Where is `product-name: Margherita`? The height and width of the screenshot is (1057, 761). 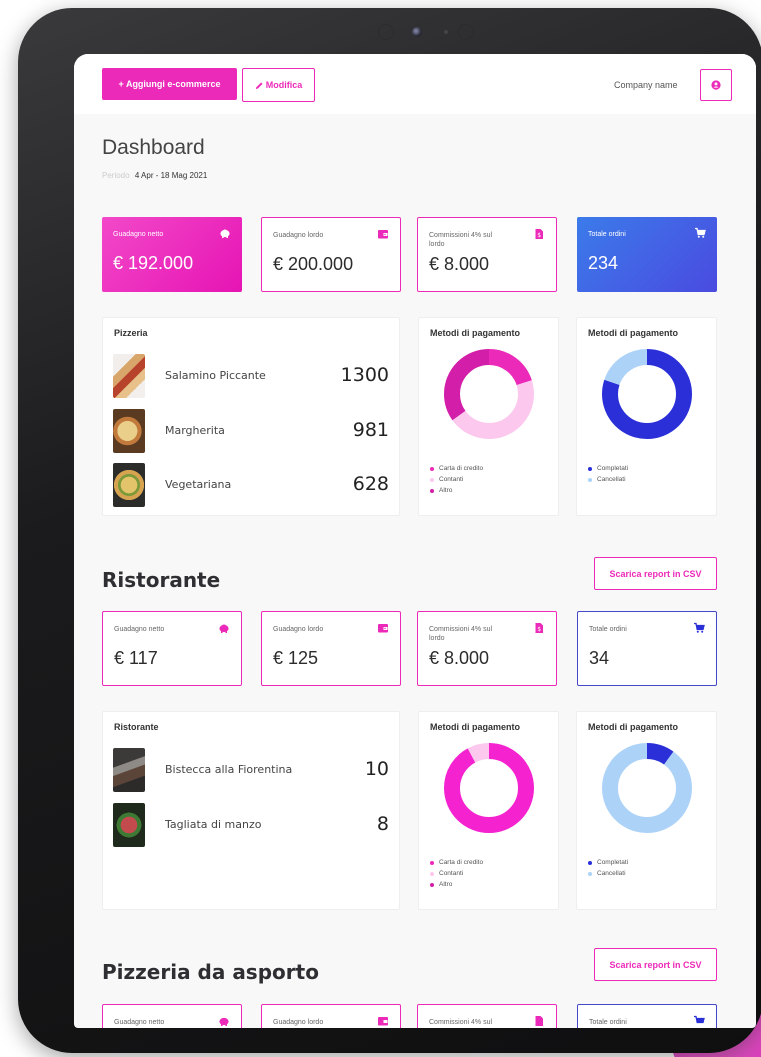
product-name: Margherita is located at coordinates (195, 430).